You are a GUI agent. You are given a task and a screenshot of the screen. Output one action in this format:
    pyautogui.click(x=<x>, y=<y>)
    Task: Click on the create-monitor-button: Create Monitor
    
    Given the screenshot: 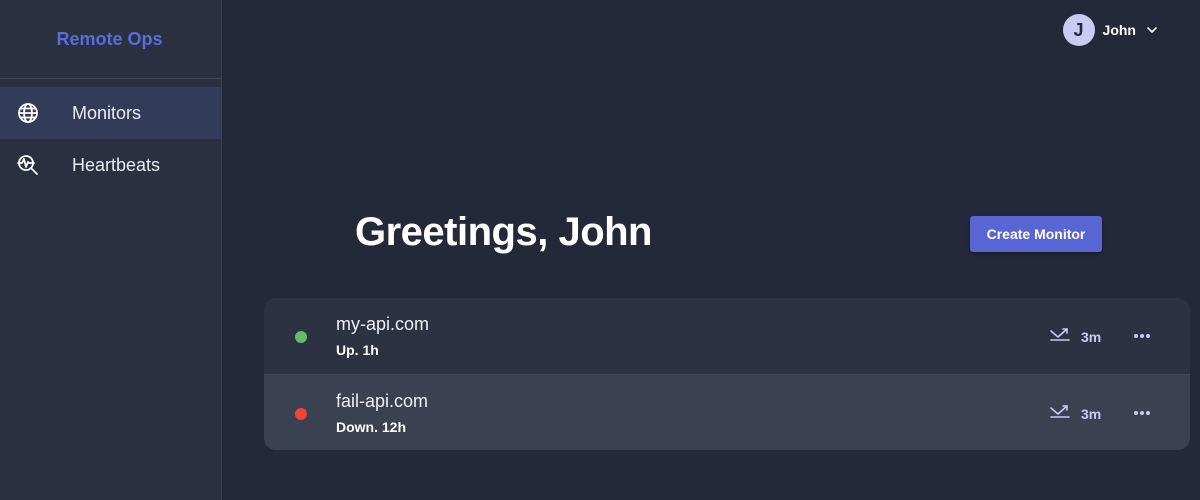 What is the action you would take?
    pyautogui.click(x=1036, y=234)
    